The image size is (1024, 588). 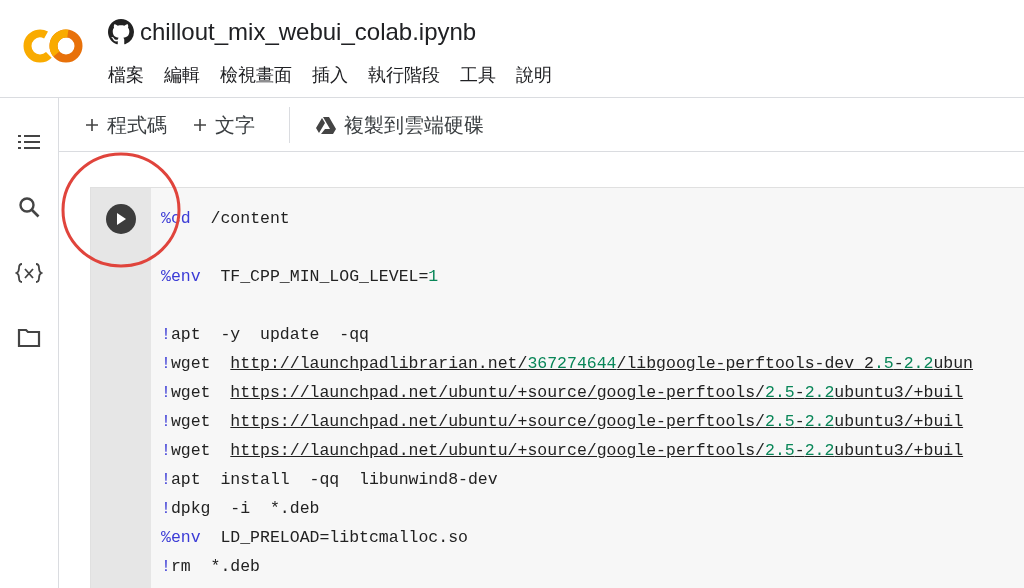 I want to click on toolbar-button: 程式碼, so click(x=126, y=124).